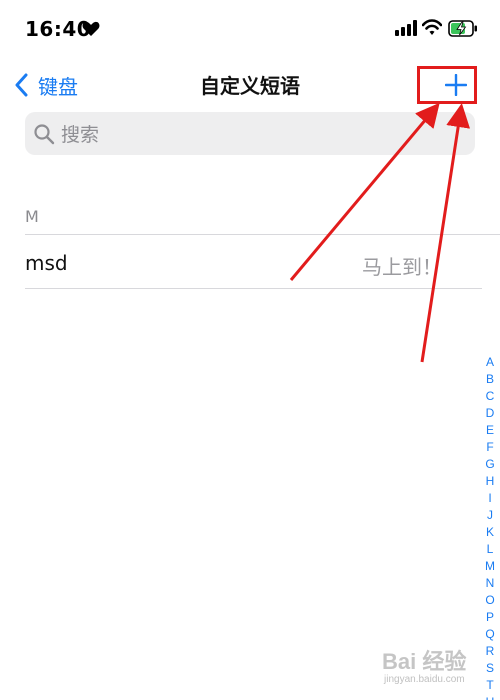 This screenshot has height=700, width=500. What do you see at coordinates (424, 661) in the screenshot?
I see `watermark-brand: Bai 经验` at bounding box center [424, 661].